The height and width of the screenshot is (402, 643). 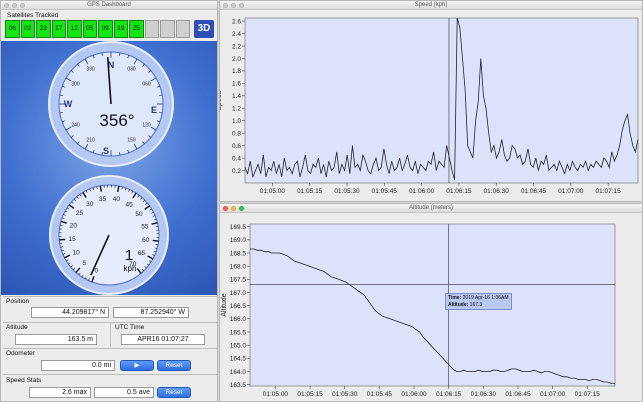 I want to click on tooltip-time: 2019 Apr-16 1:06AM, so click(x=485, y=298).